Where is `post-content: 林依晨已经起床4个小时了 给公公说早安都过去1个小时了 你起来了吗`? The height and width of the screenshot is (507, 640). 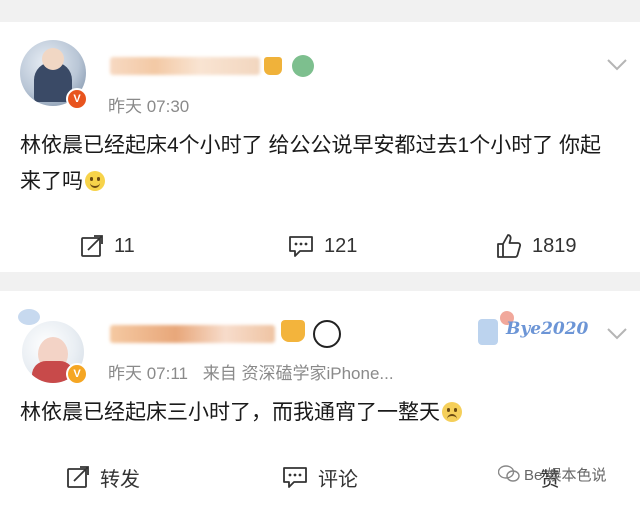 post-content: 林依晨已经起床4个小时了 给公公说早安都过去1个小时了 你起来了吗 is located at coordinates (311, 163).